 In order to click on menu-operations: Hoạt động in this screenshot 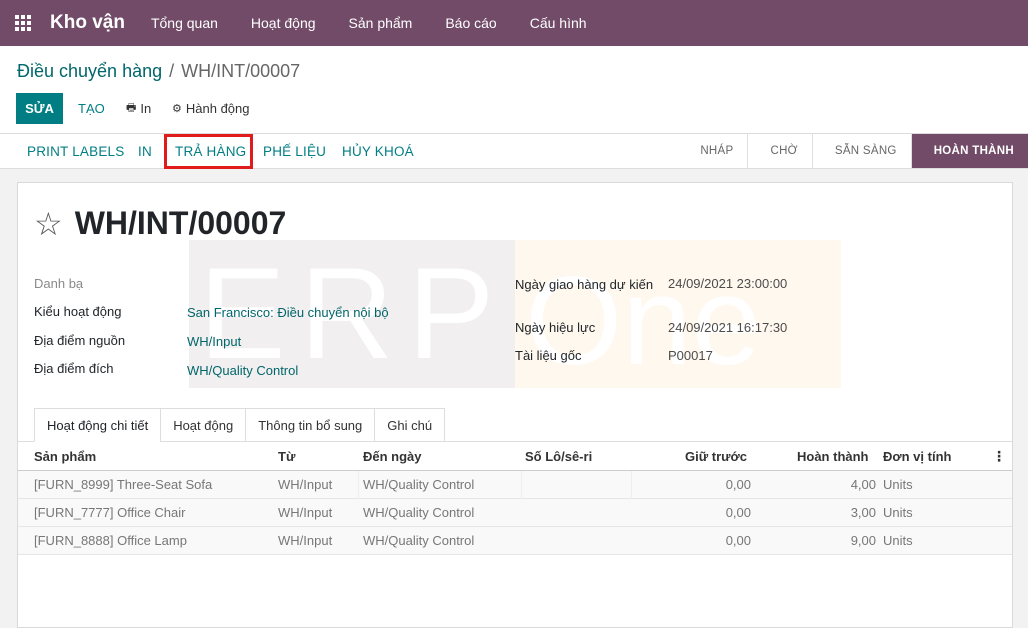, I will do `click(283, 23)`.